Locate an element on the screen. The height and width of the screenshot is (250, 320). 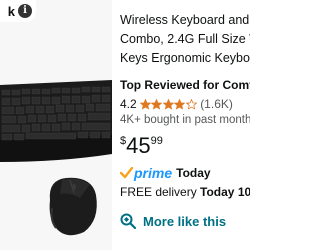
more-like-this-label: More like this is located at coordinates (184, 221).